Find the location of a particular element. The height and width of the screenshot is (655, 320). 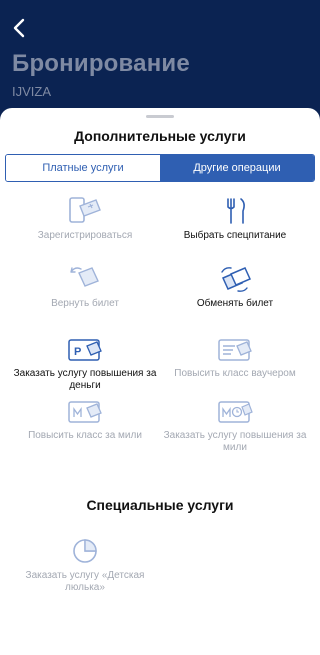

back-arrow-icon is located at coordinates (20, 28).